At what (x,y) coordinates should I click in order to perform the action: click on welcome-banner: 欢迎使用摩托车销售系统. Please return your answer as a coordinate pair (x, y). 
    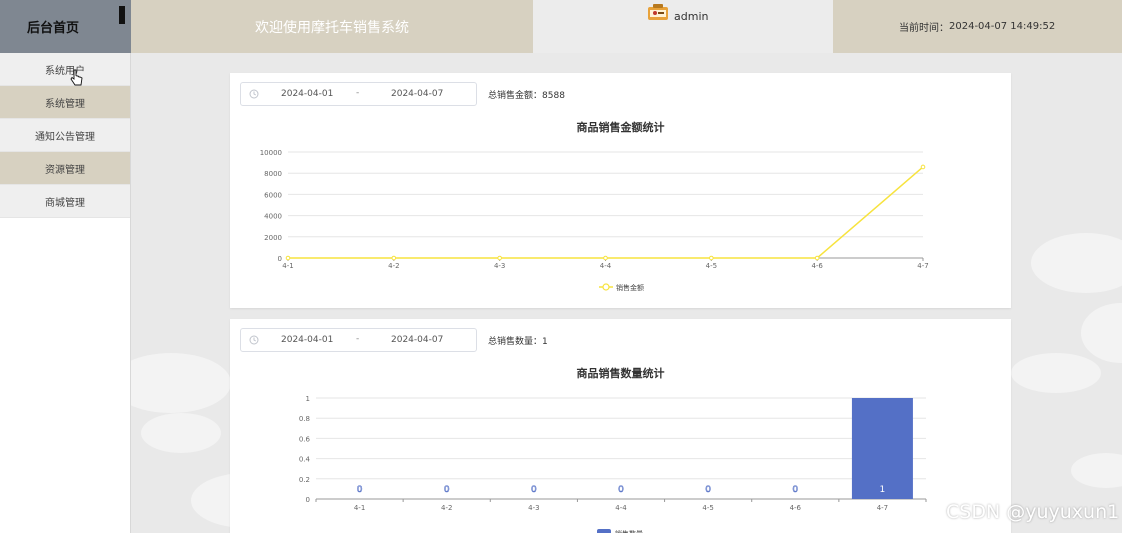
    Looking at the image, I should click on (332, 26).